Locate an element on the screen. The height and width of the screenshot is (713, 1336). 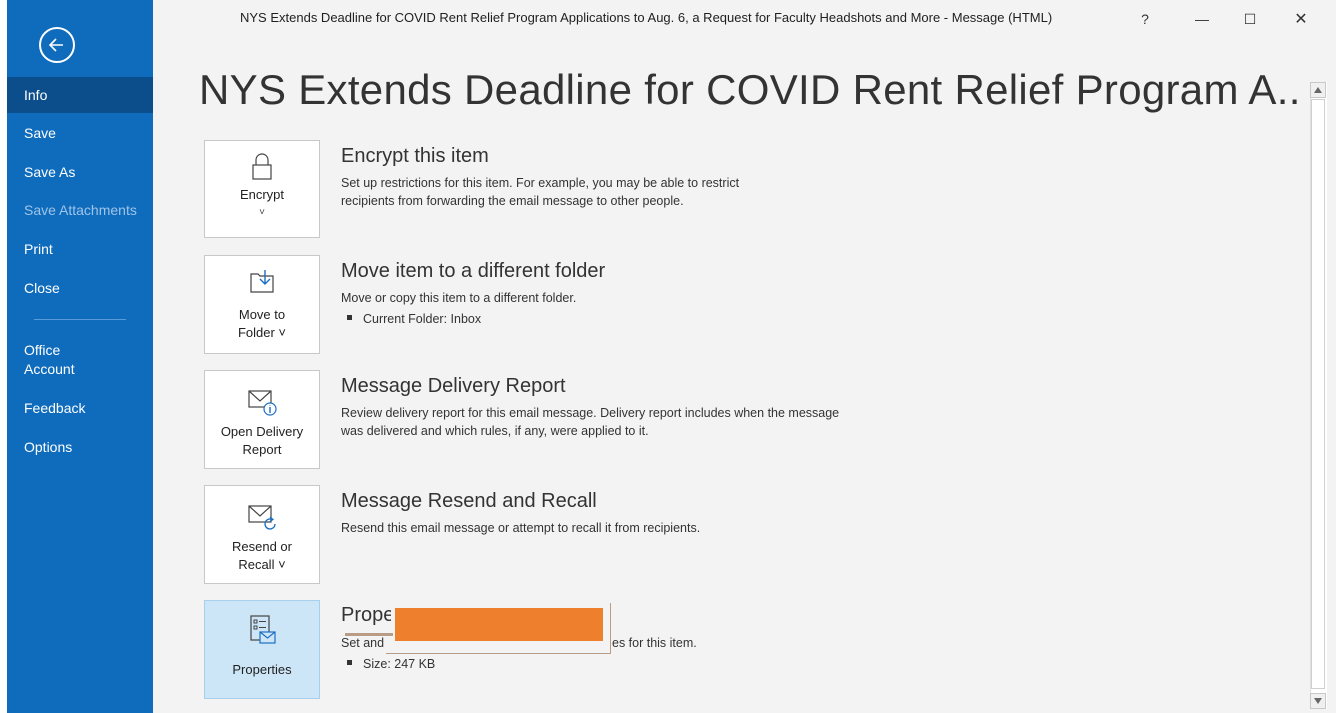
nav-info: Info is located at coordinates (80, 95).